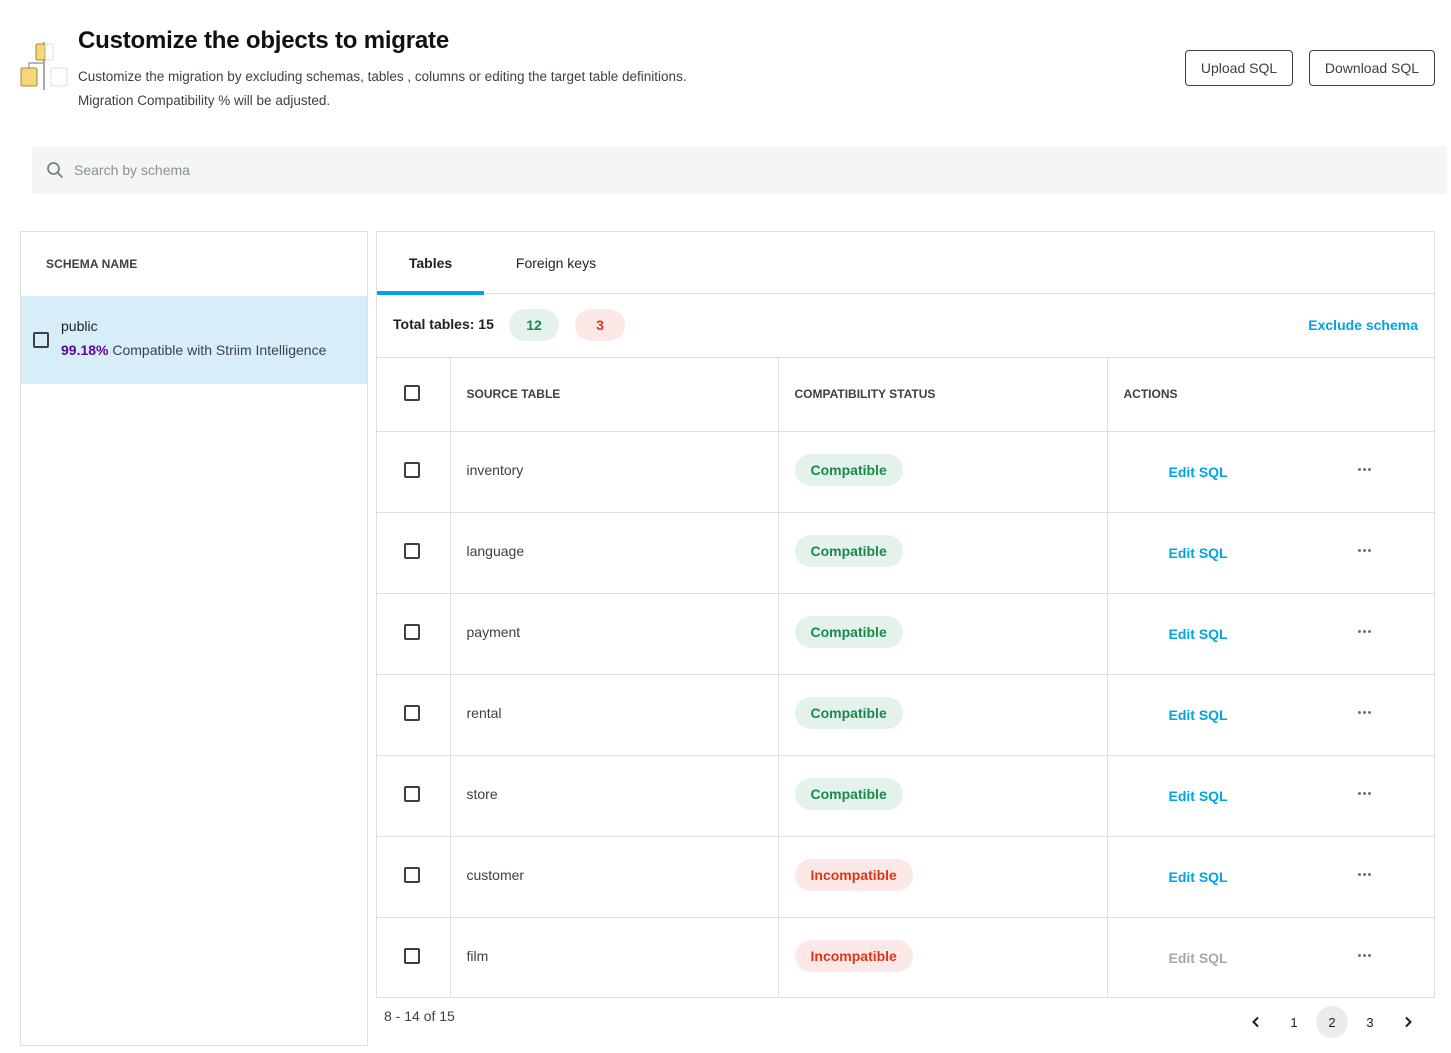 This screenshot has width=1451, height=1053. What do you see at coordinates (906, 715) in the screenshot?
I see `table-row: rental Compatible Edit SQL` at bounding box center [906, 715].